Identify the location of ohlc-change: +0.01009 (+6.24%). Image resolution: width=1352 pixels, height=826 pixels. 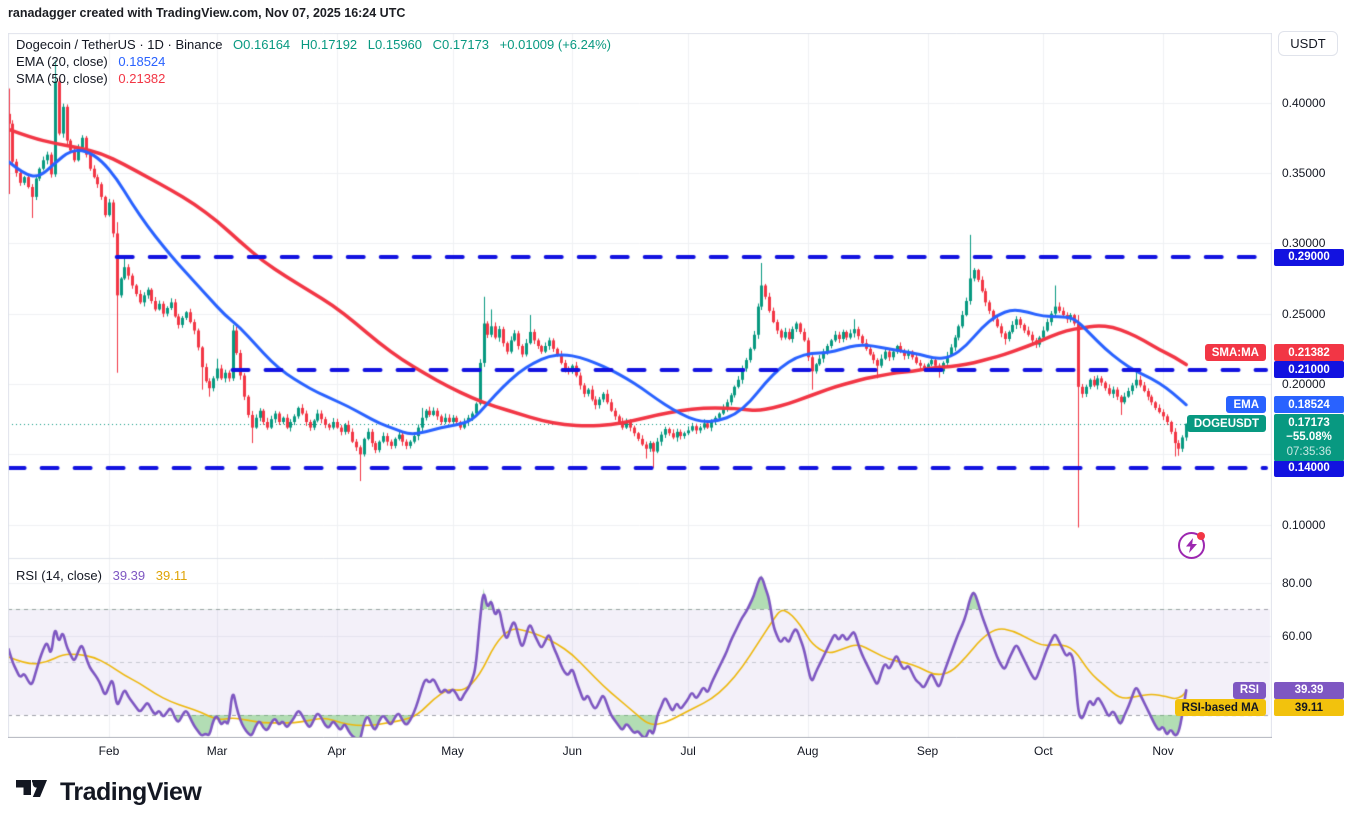
(555, 44).